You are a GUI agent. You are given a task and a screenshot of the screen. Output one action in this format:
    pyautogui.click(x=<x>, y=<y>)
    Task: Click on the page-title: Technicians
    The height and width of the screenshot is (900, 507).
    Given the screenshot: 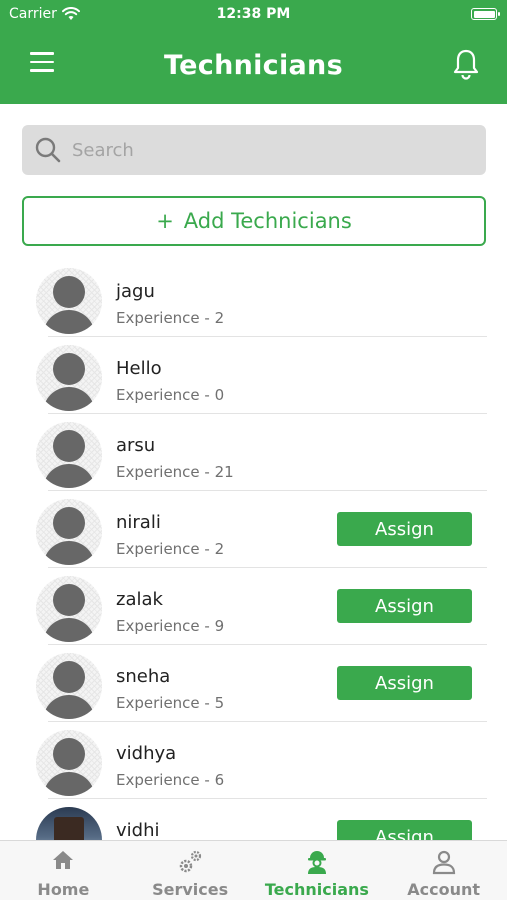 What is the action you would take?
    pyautogui.click(x=253, y=65)
    